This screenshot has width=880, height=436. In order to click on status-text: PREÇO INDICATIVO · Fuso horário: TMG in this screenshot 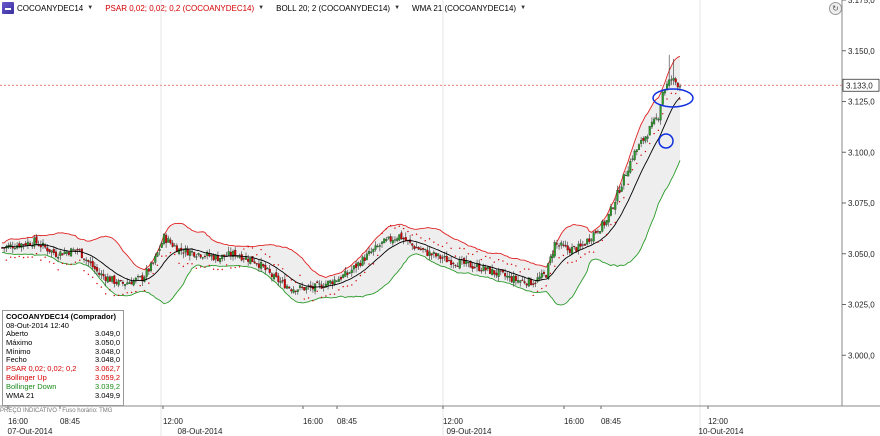, I will do `click(56, 411)`.